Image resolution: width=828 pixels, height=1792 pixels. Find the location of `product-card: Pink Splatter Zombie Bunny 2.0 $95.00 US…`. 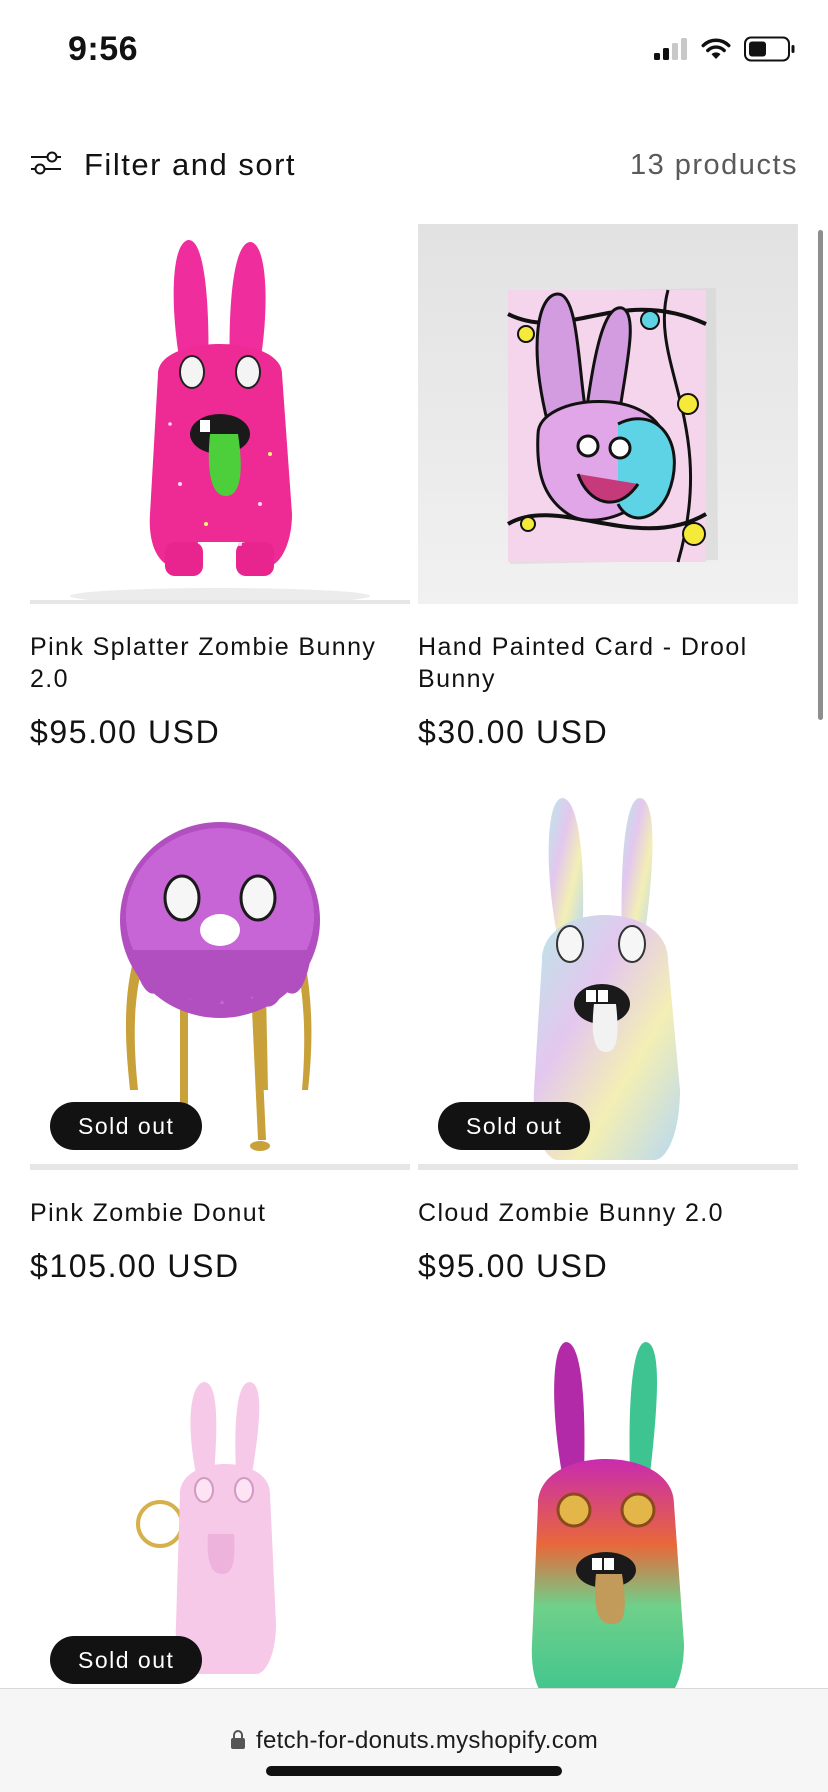

product-card: Pink Splatter Zombie Bunny 2.0 $95.00 US… is located at coordinates (220, 487).